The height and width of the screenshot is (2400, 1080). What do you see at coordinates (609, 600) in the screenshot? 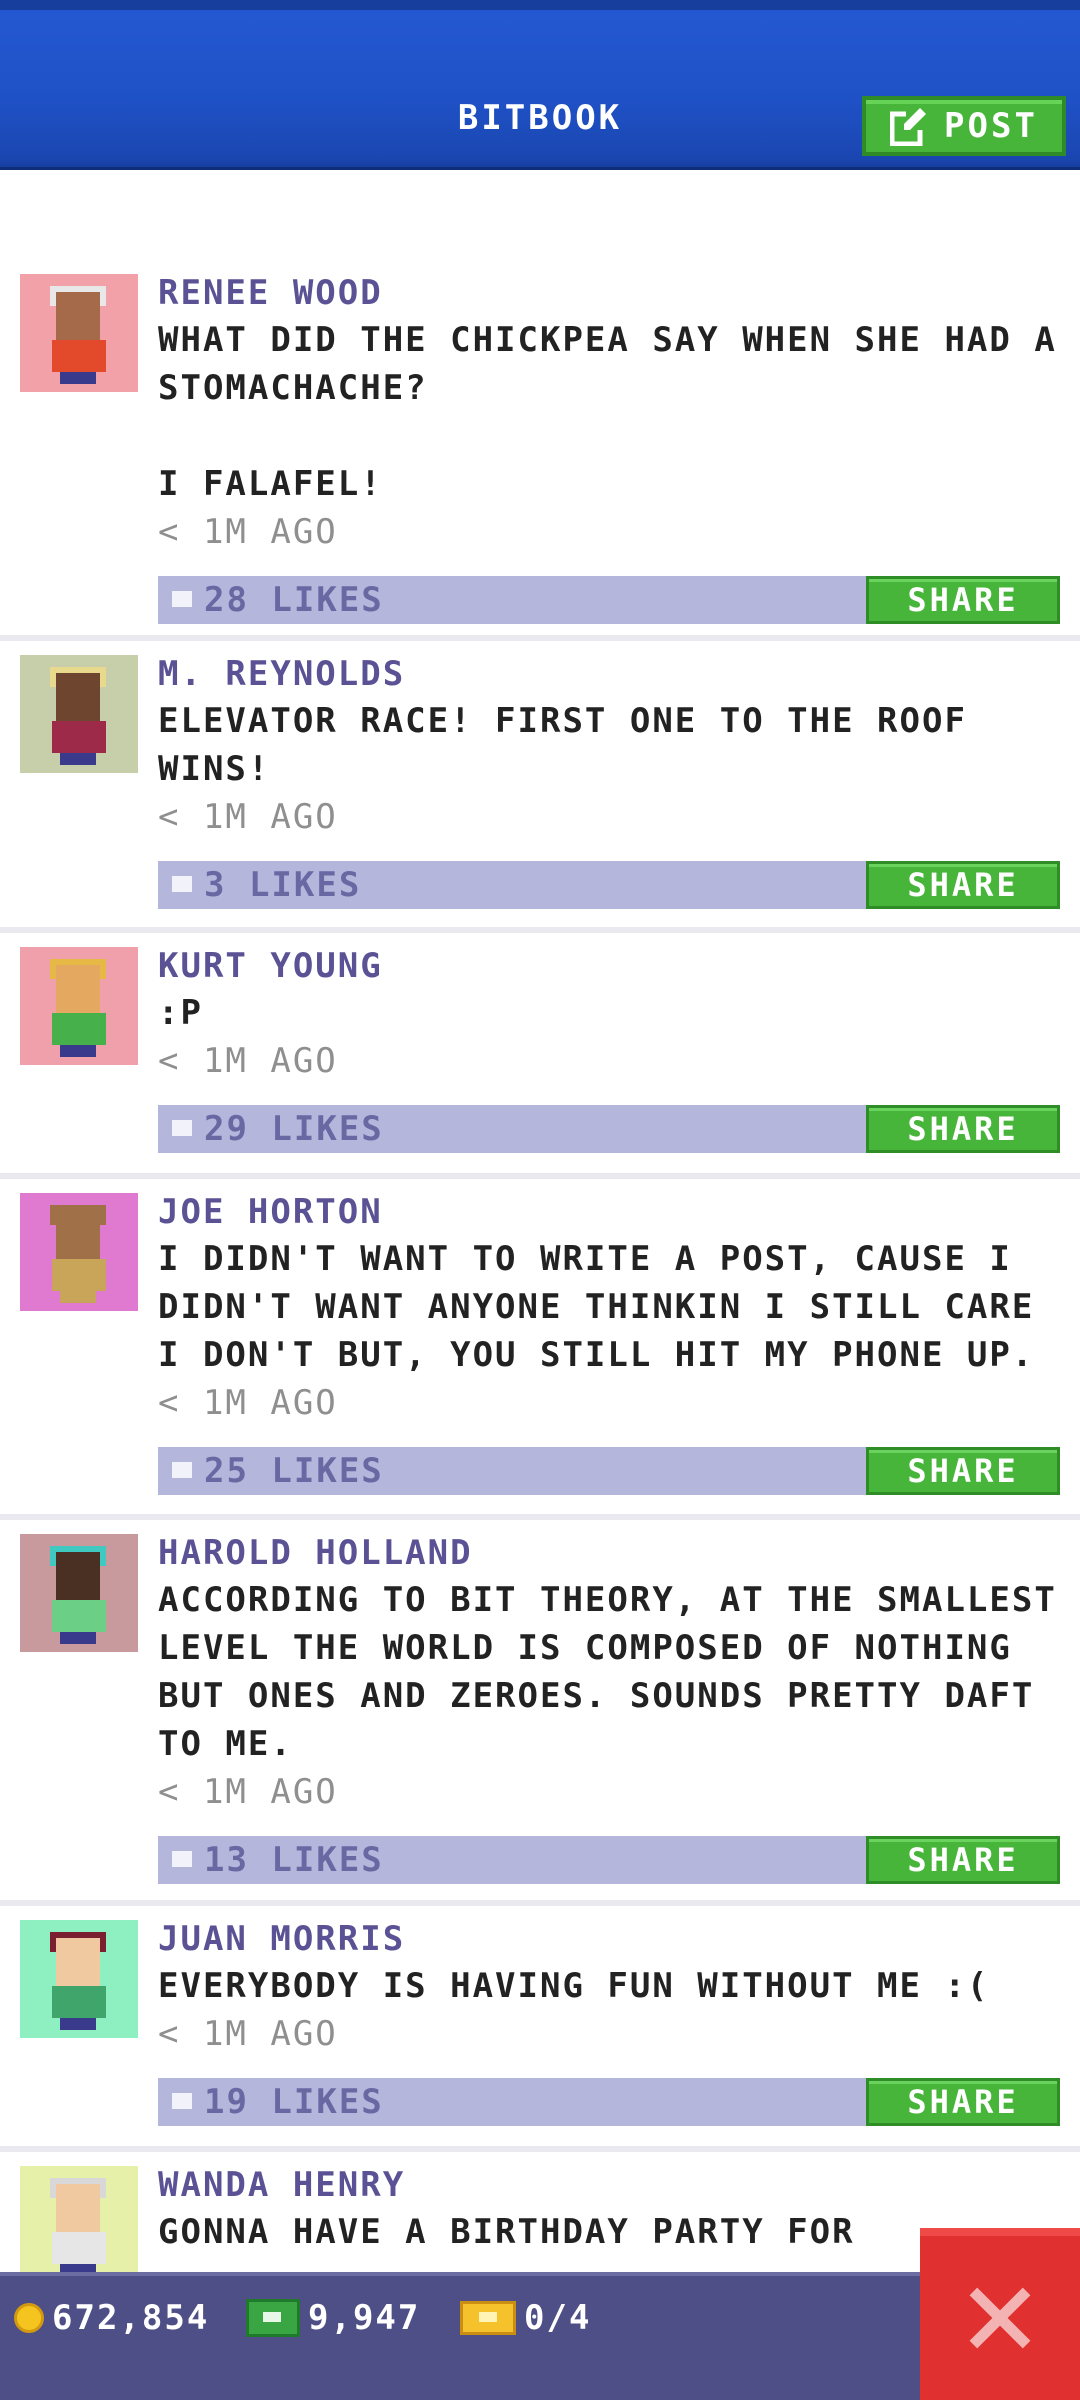
I see `like-bar: 28 LIKES SHARE` at bounding box center [609, 600].